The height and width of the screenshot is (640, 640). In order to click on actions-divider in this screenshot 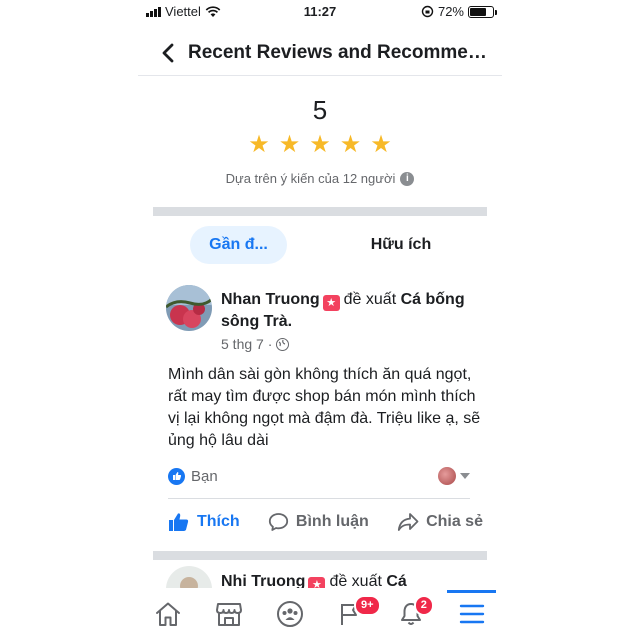, I will do `click(319, 498)`.